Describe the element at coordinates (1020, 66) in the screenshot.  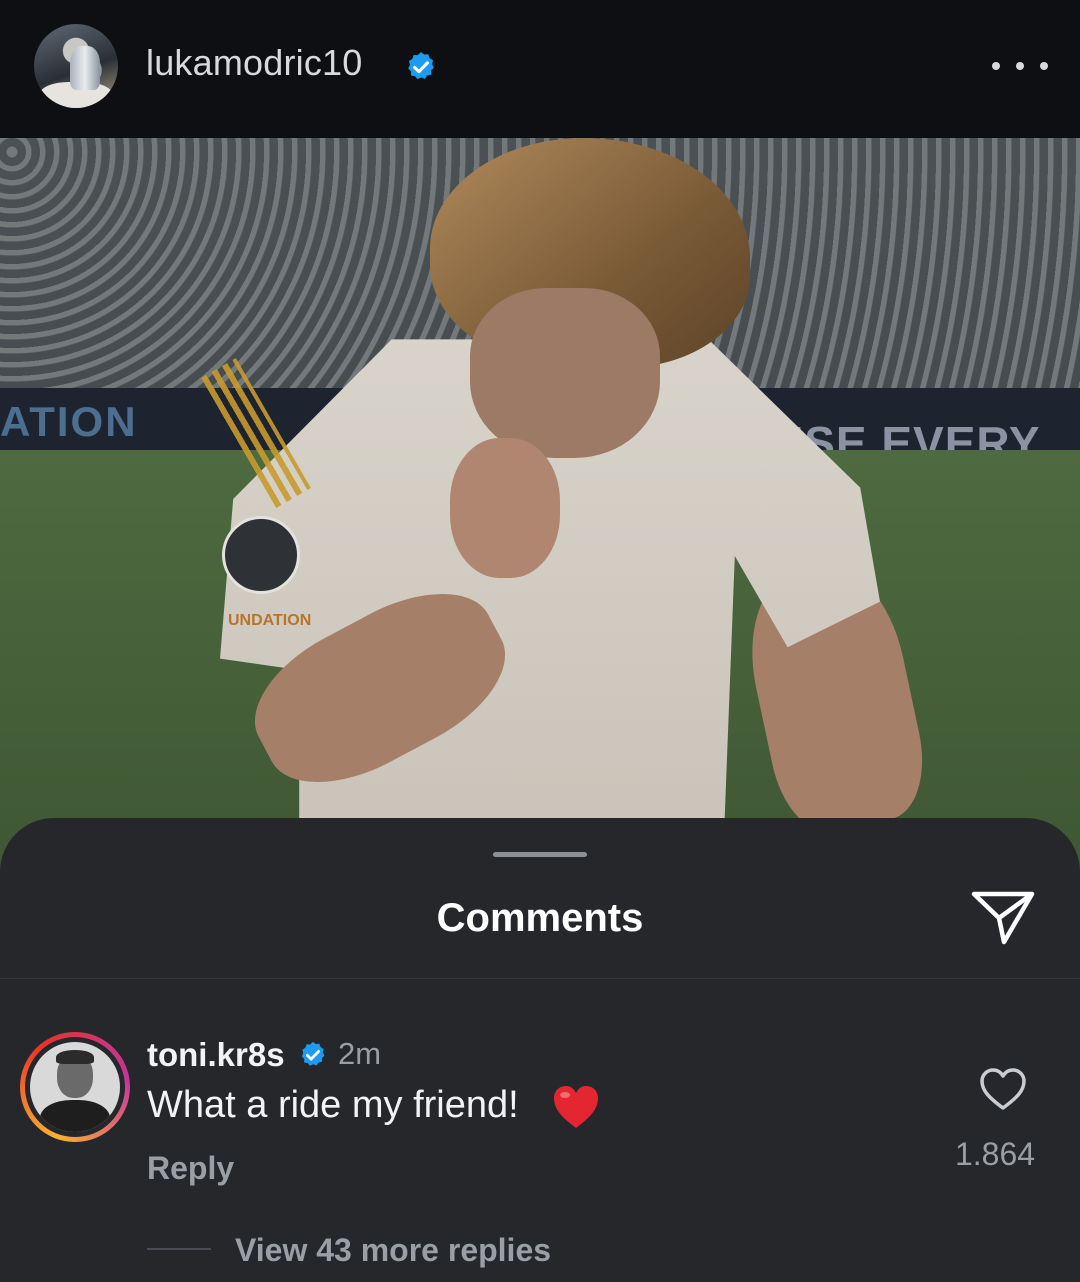
I see `more-options-icon` at that location.